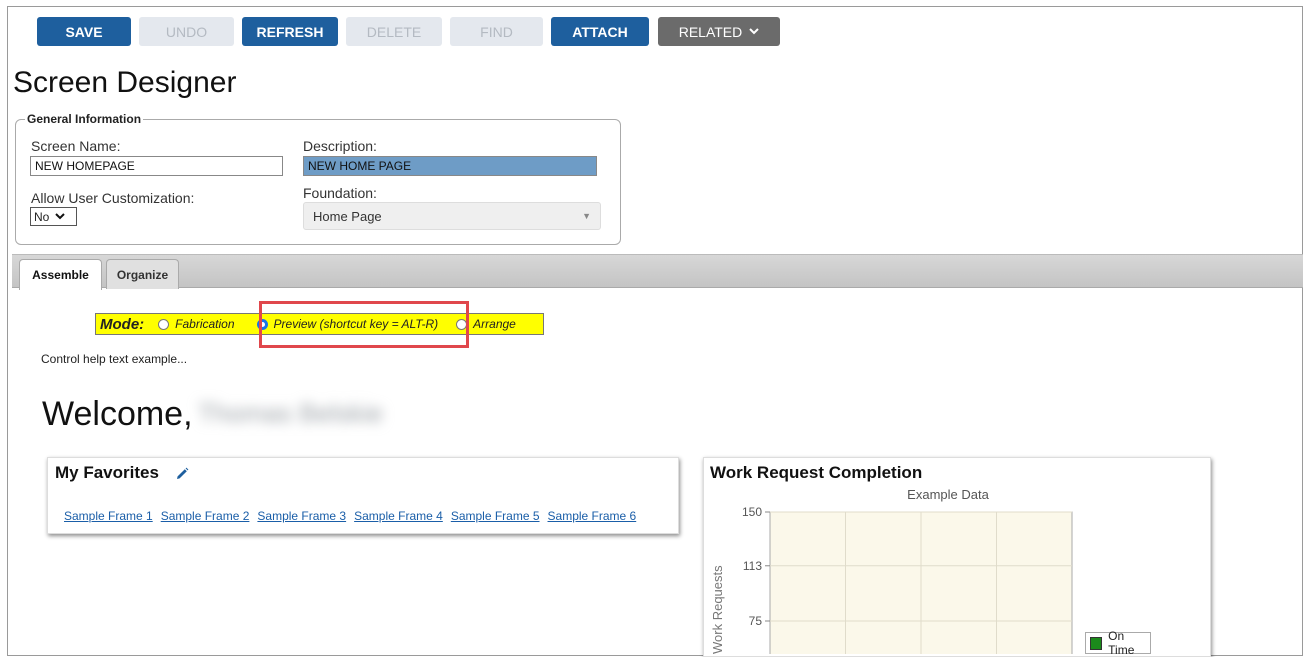  Describe the element at coordinates (592, 516) in the screenshot. I see `favorite-link: Sample Frame 6` at that location.